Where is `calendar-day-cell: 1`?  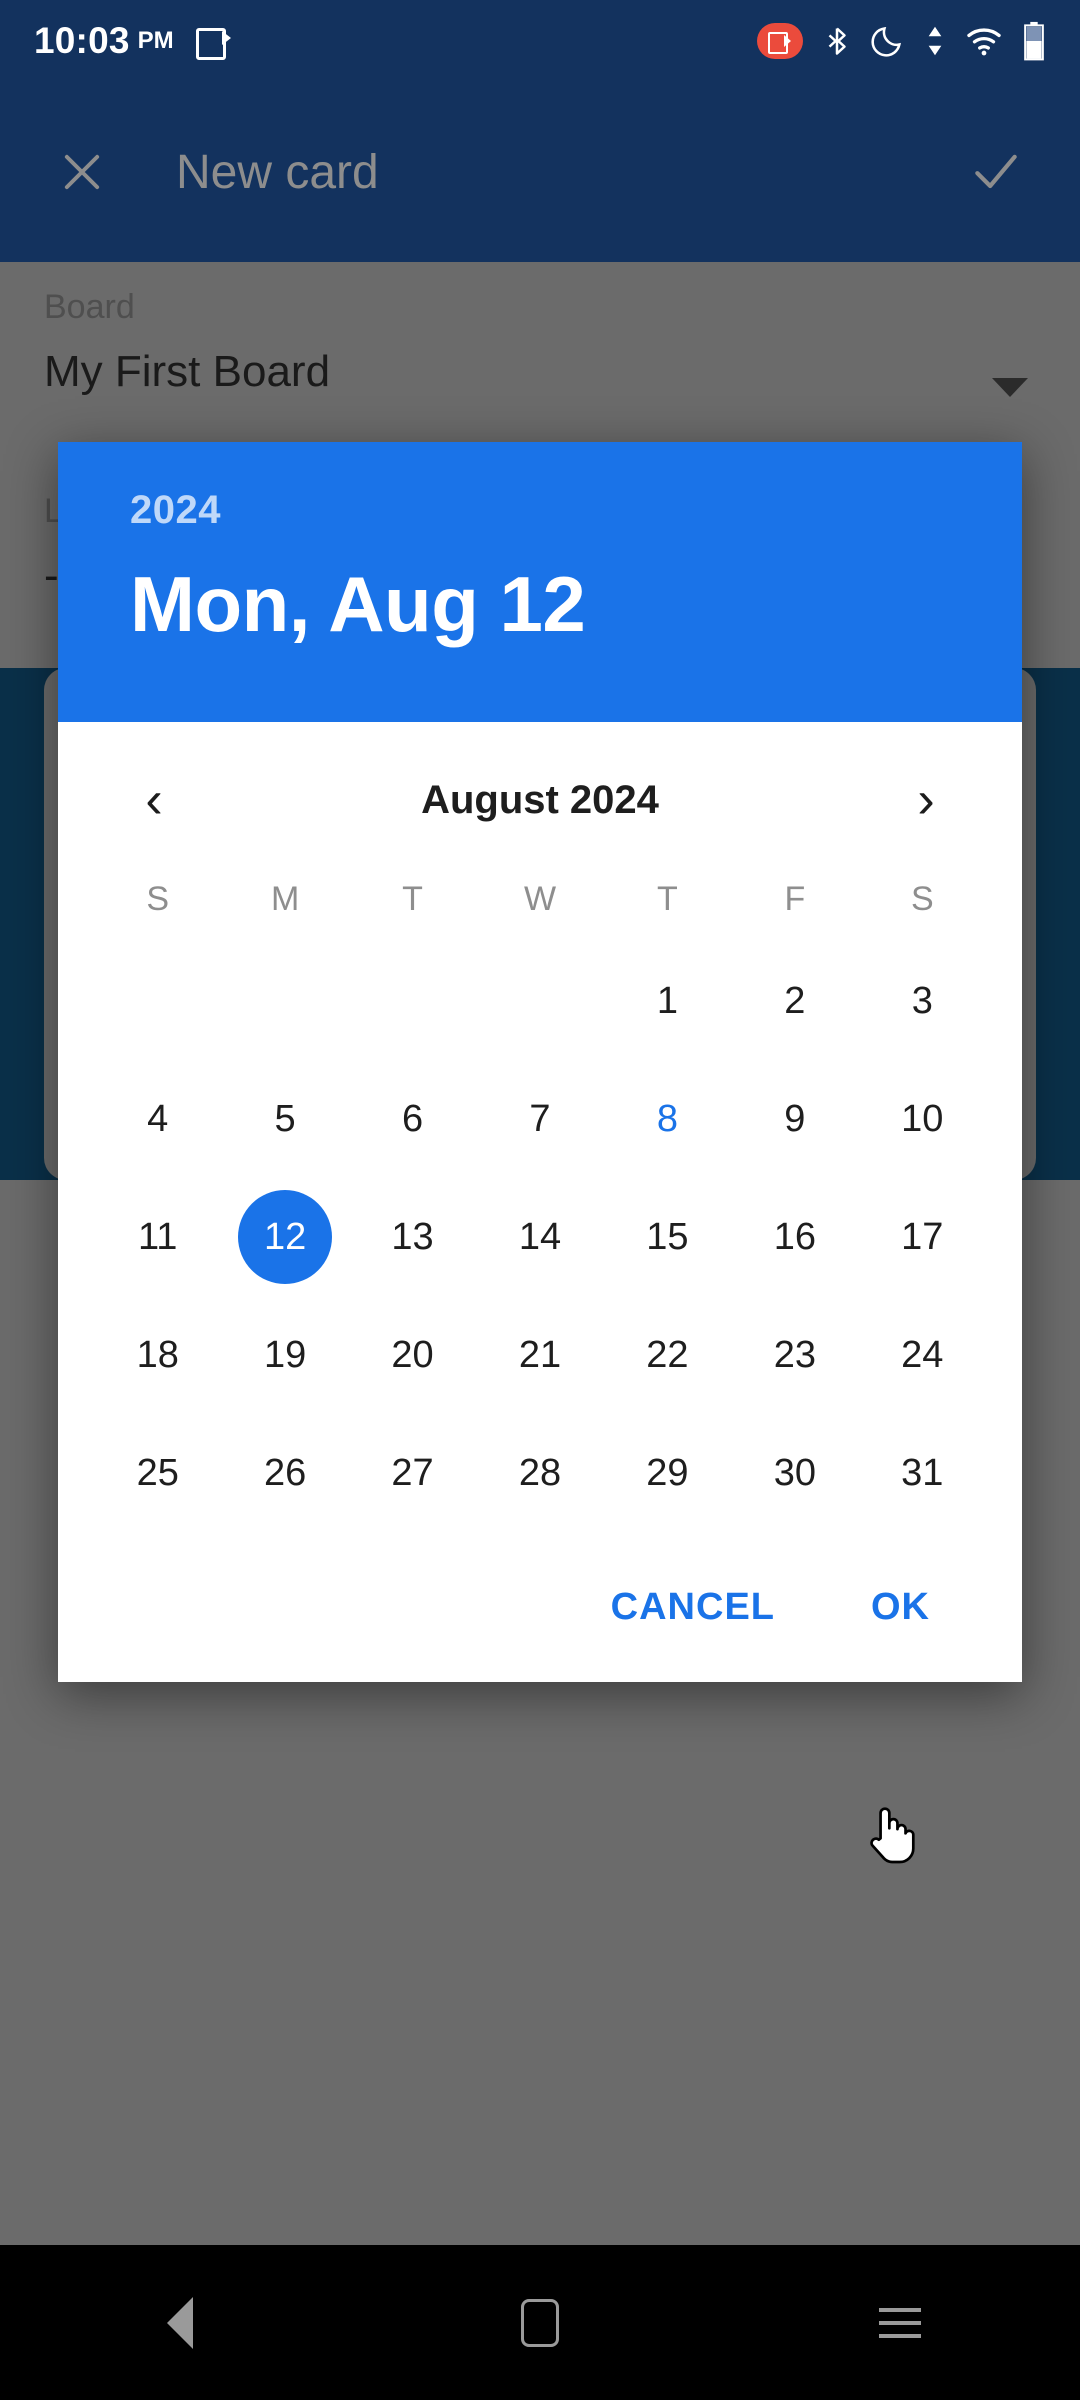 calendar-day-cell: 1 is located at coordinates (667, 1001).